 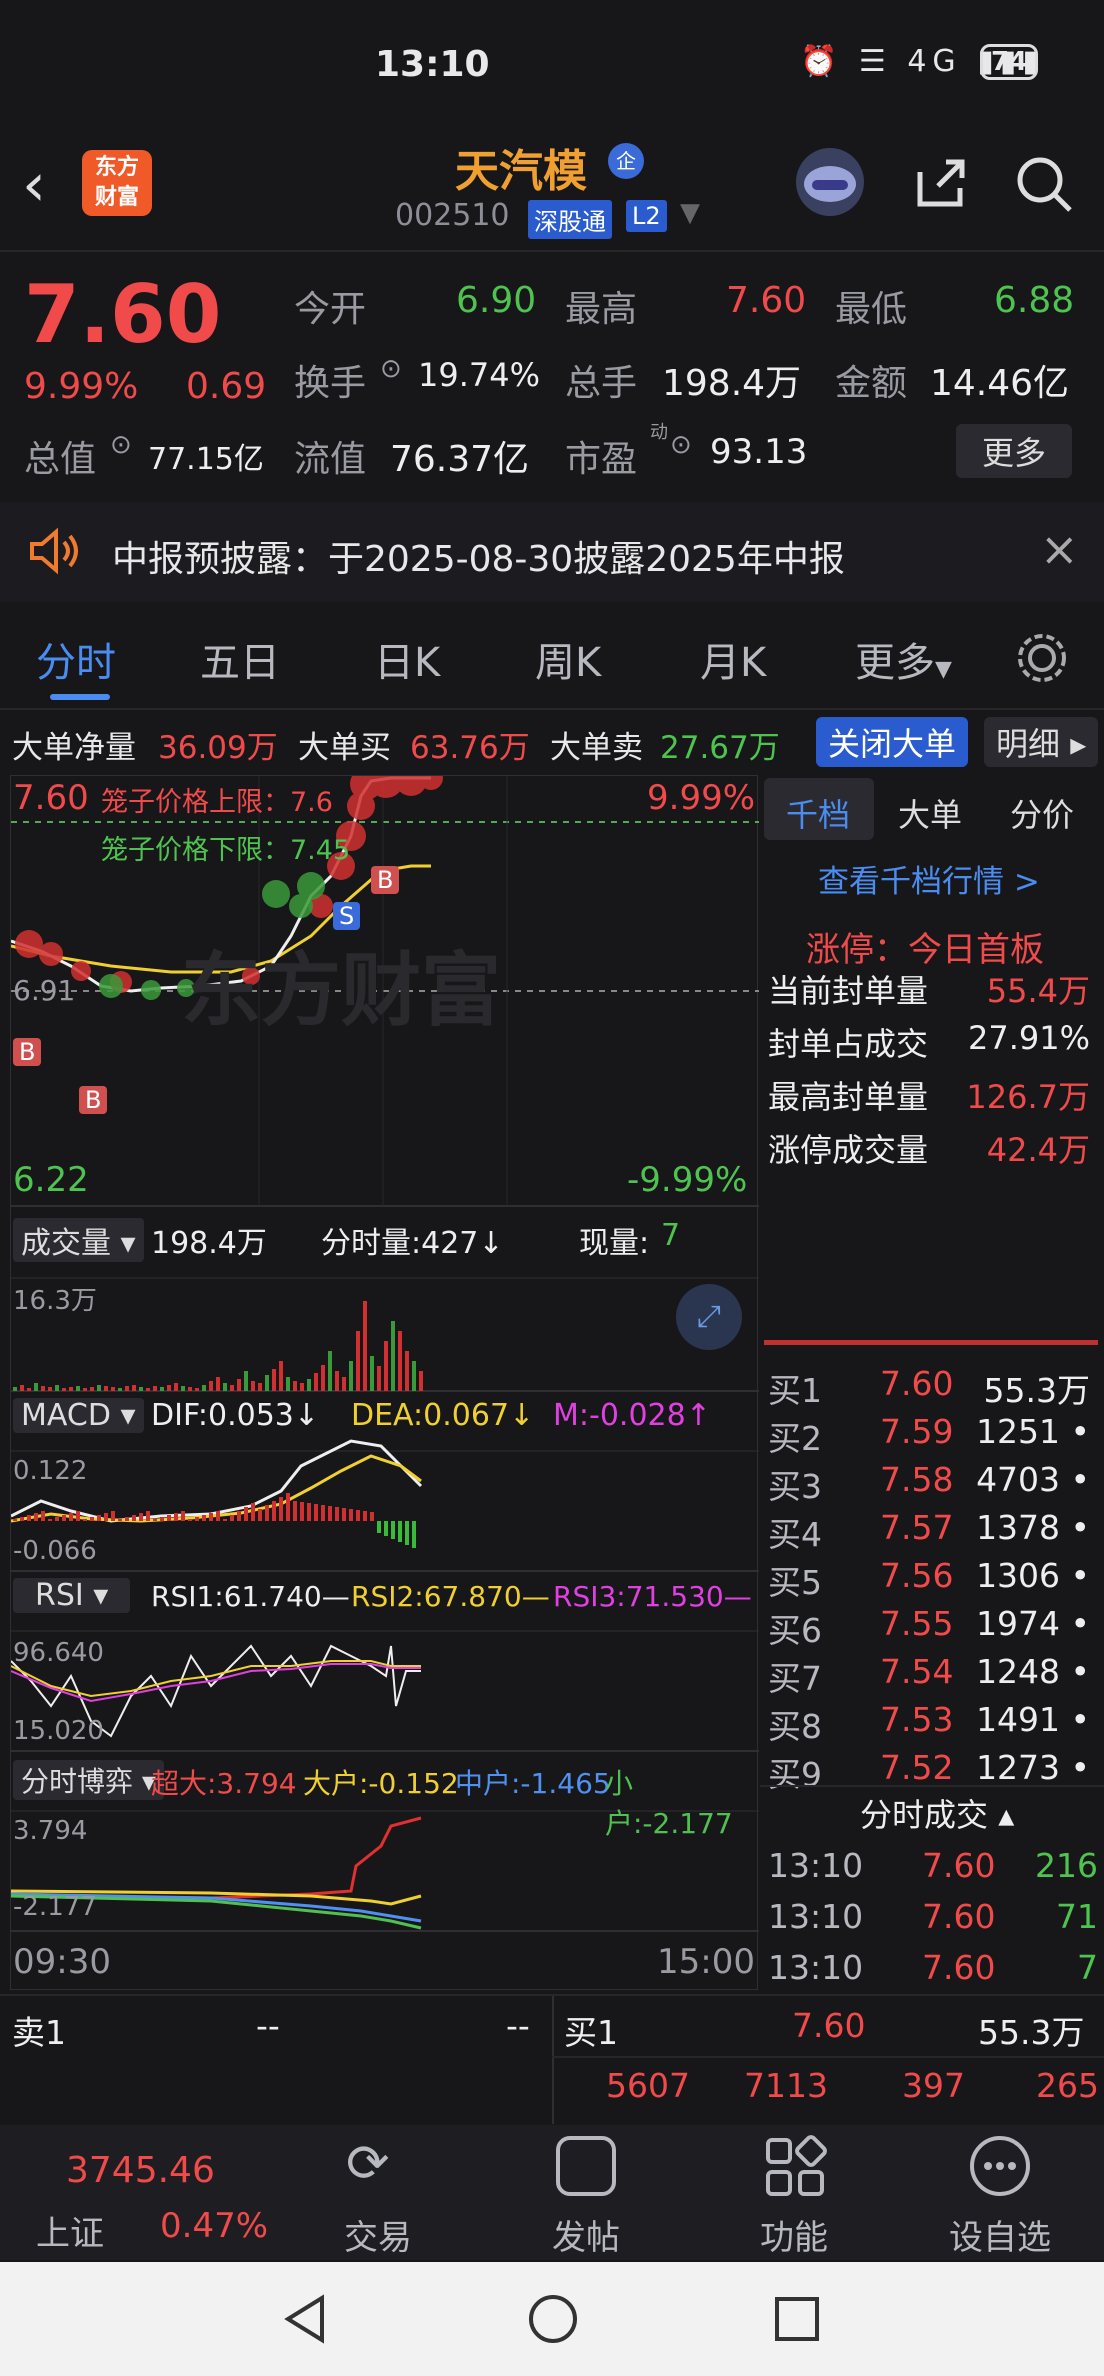 What do you see at coordinates (412, 1243) in the screenshot?
I see `minute-volume: 分时量:427↓` at bounding box center [412, 1243].